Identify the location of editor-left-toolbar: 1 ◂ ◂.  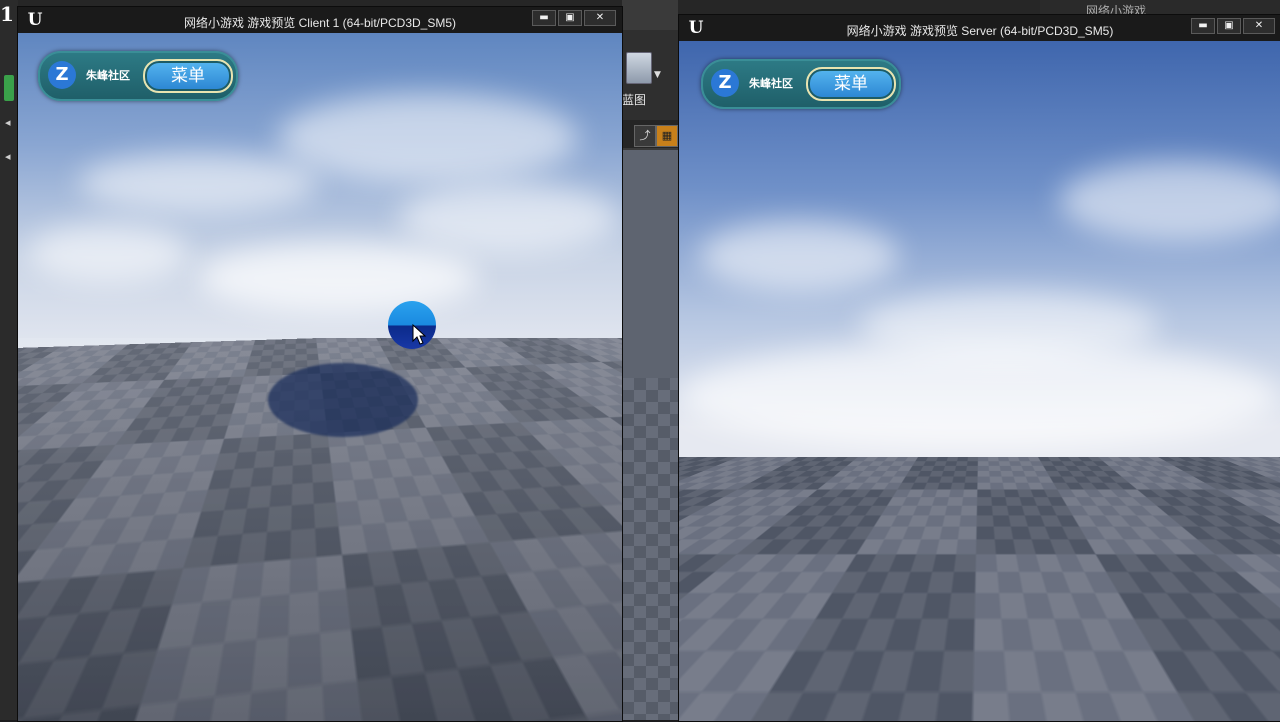
(9, 360).